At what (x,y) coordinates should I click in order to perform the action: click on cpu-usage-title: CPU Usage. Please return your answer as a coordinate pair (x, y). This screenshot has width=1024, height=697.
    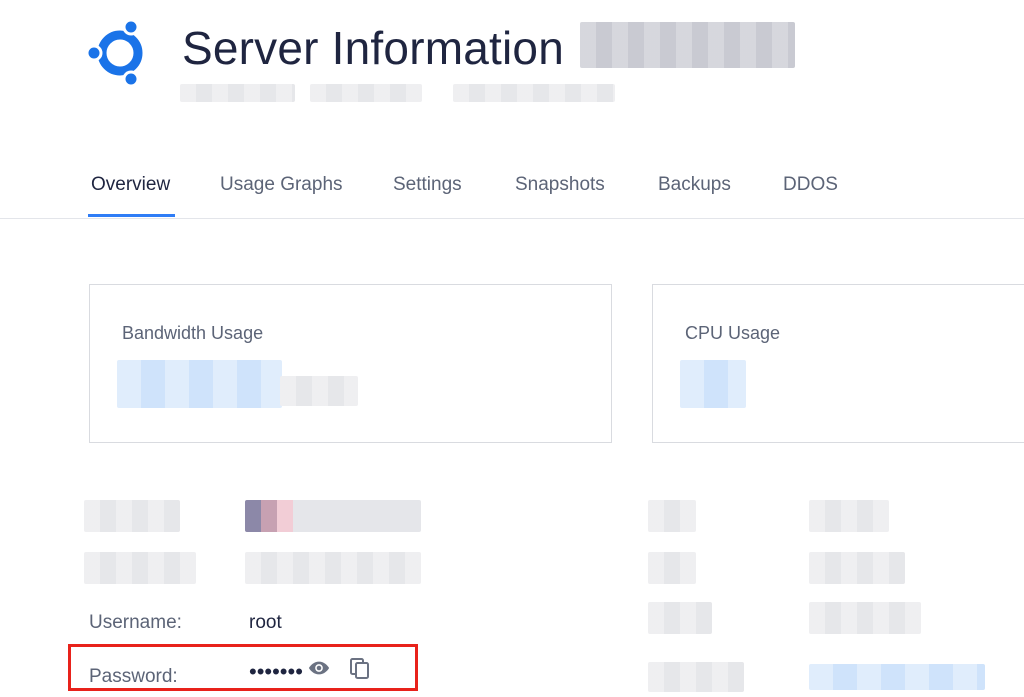
    Looking at the image, I should click on (733, 333).